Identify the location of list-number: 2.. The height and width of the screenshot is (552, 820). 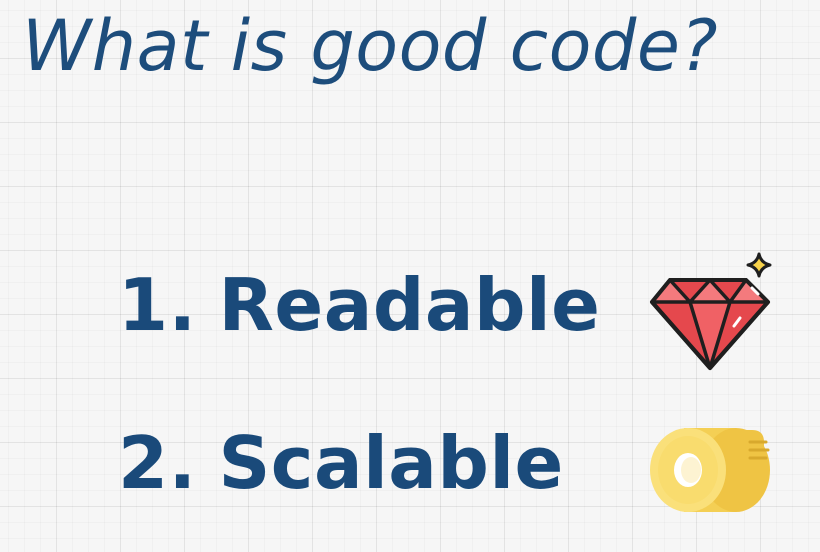
(157, 463).